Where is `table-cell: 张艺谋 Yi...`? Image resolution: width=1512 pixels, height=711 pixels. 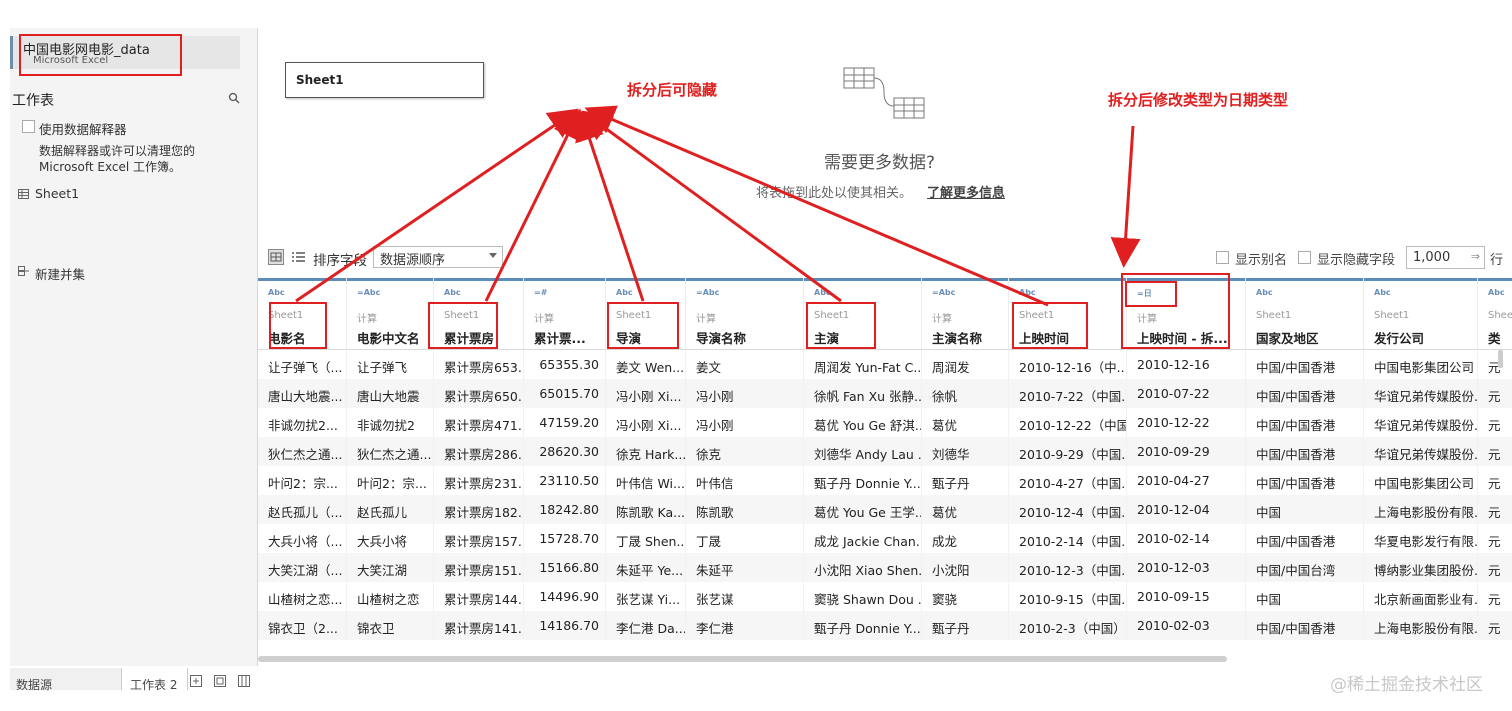 table-cell: 张艺谋 Yi... is located at coordinates (646, 596).